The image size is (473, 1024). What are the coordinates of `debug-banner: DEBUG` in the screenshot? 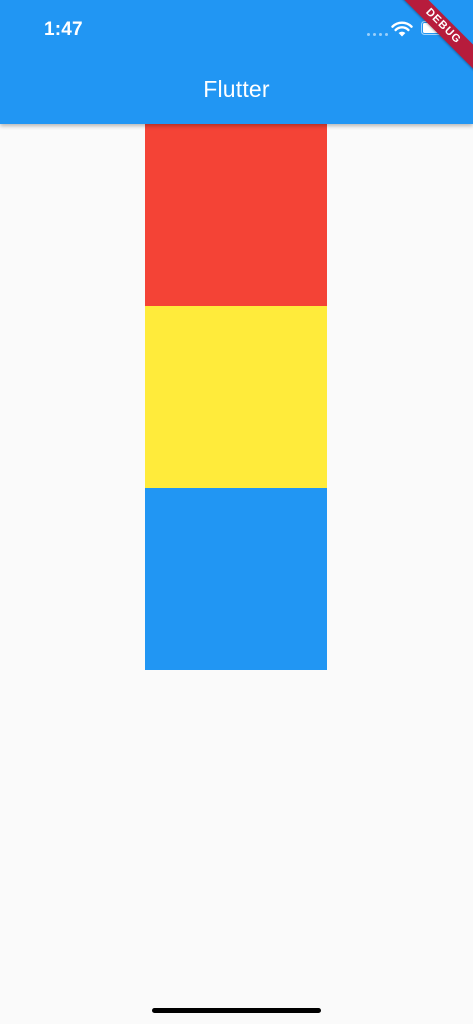 It's located at (433, 40).